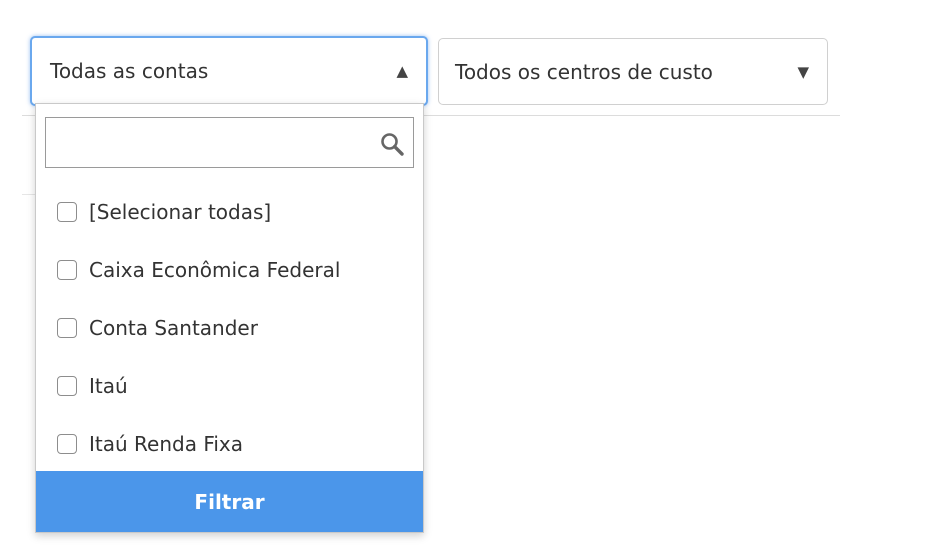 This screenshot has width=928, height=550. What do you see at coordinates (584, 71) in the screenshot?
I see `cost-centers-select-value: Todos os centros de custo` at bounding box center [584, 71].